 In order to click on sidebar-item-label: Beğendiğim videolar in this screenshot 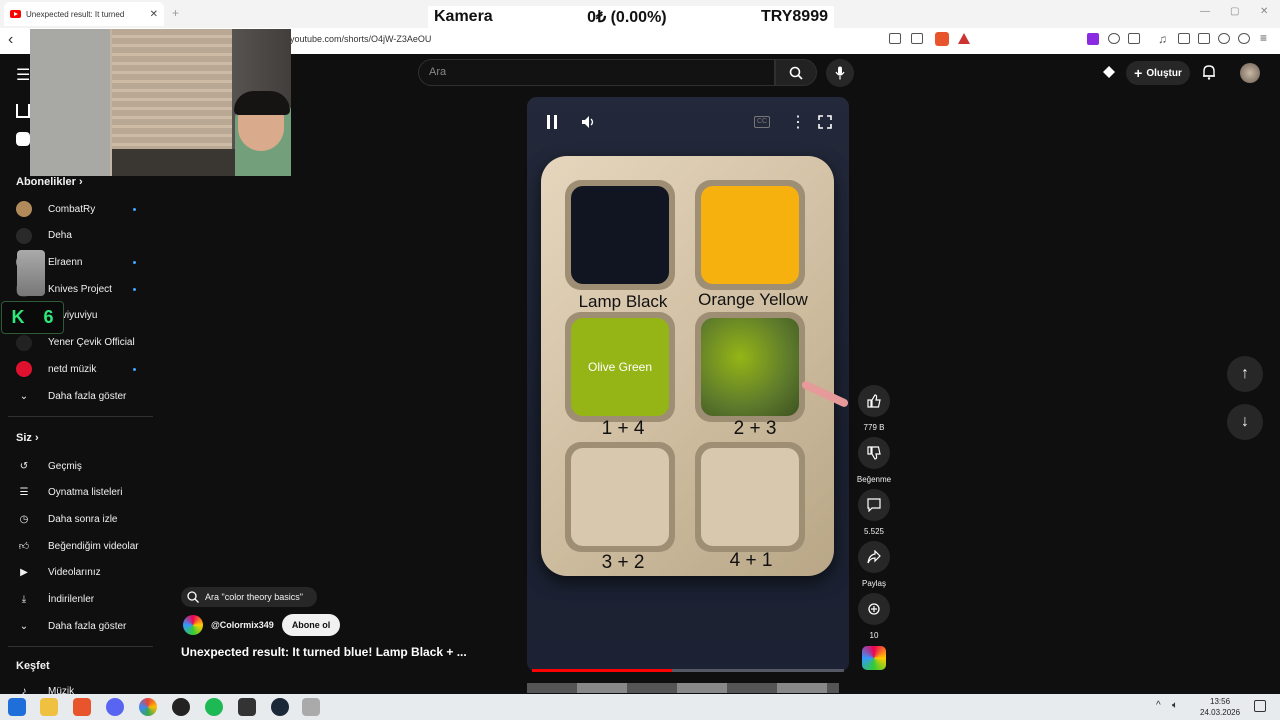, I will do `click(93, 546)`.